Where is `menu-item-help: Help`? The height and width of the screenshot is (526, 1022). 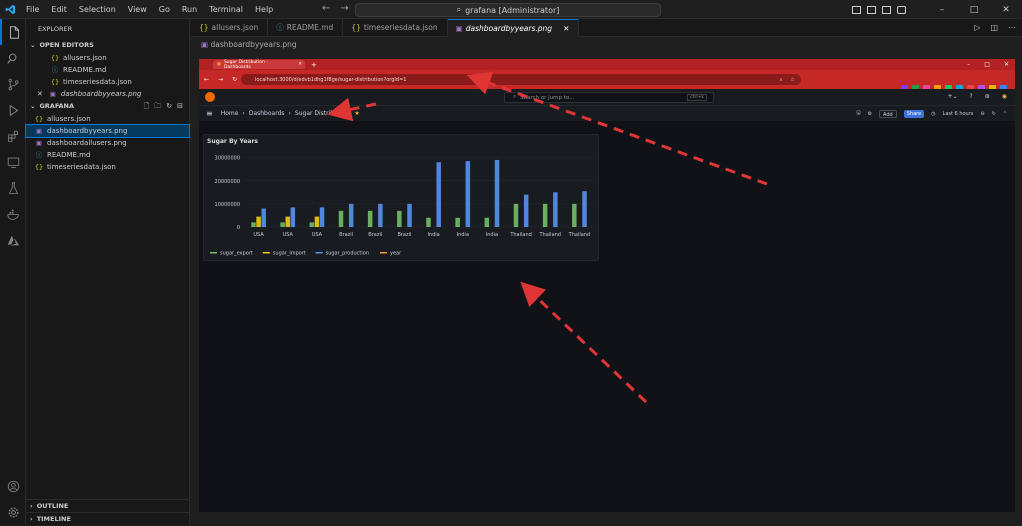
menu-item-help: Help is located at coordinates (264, 9).